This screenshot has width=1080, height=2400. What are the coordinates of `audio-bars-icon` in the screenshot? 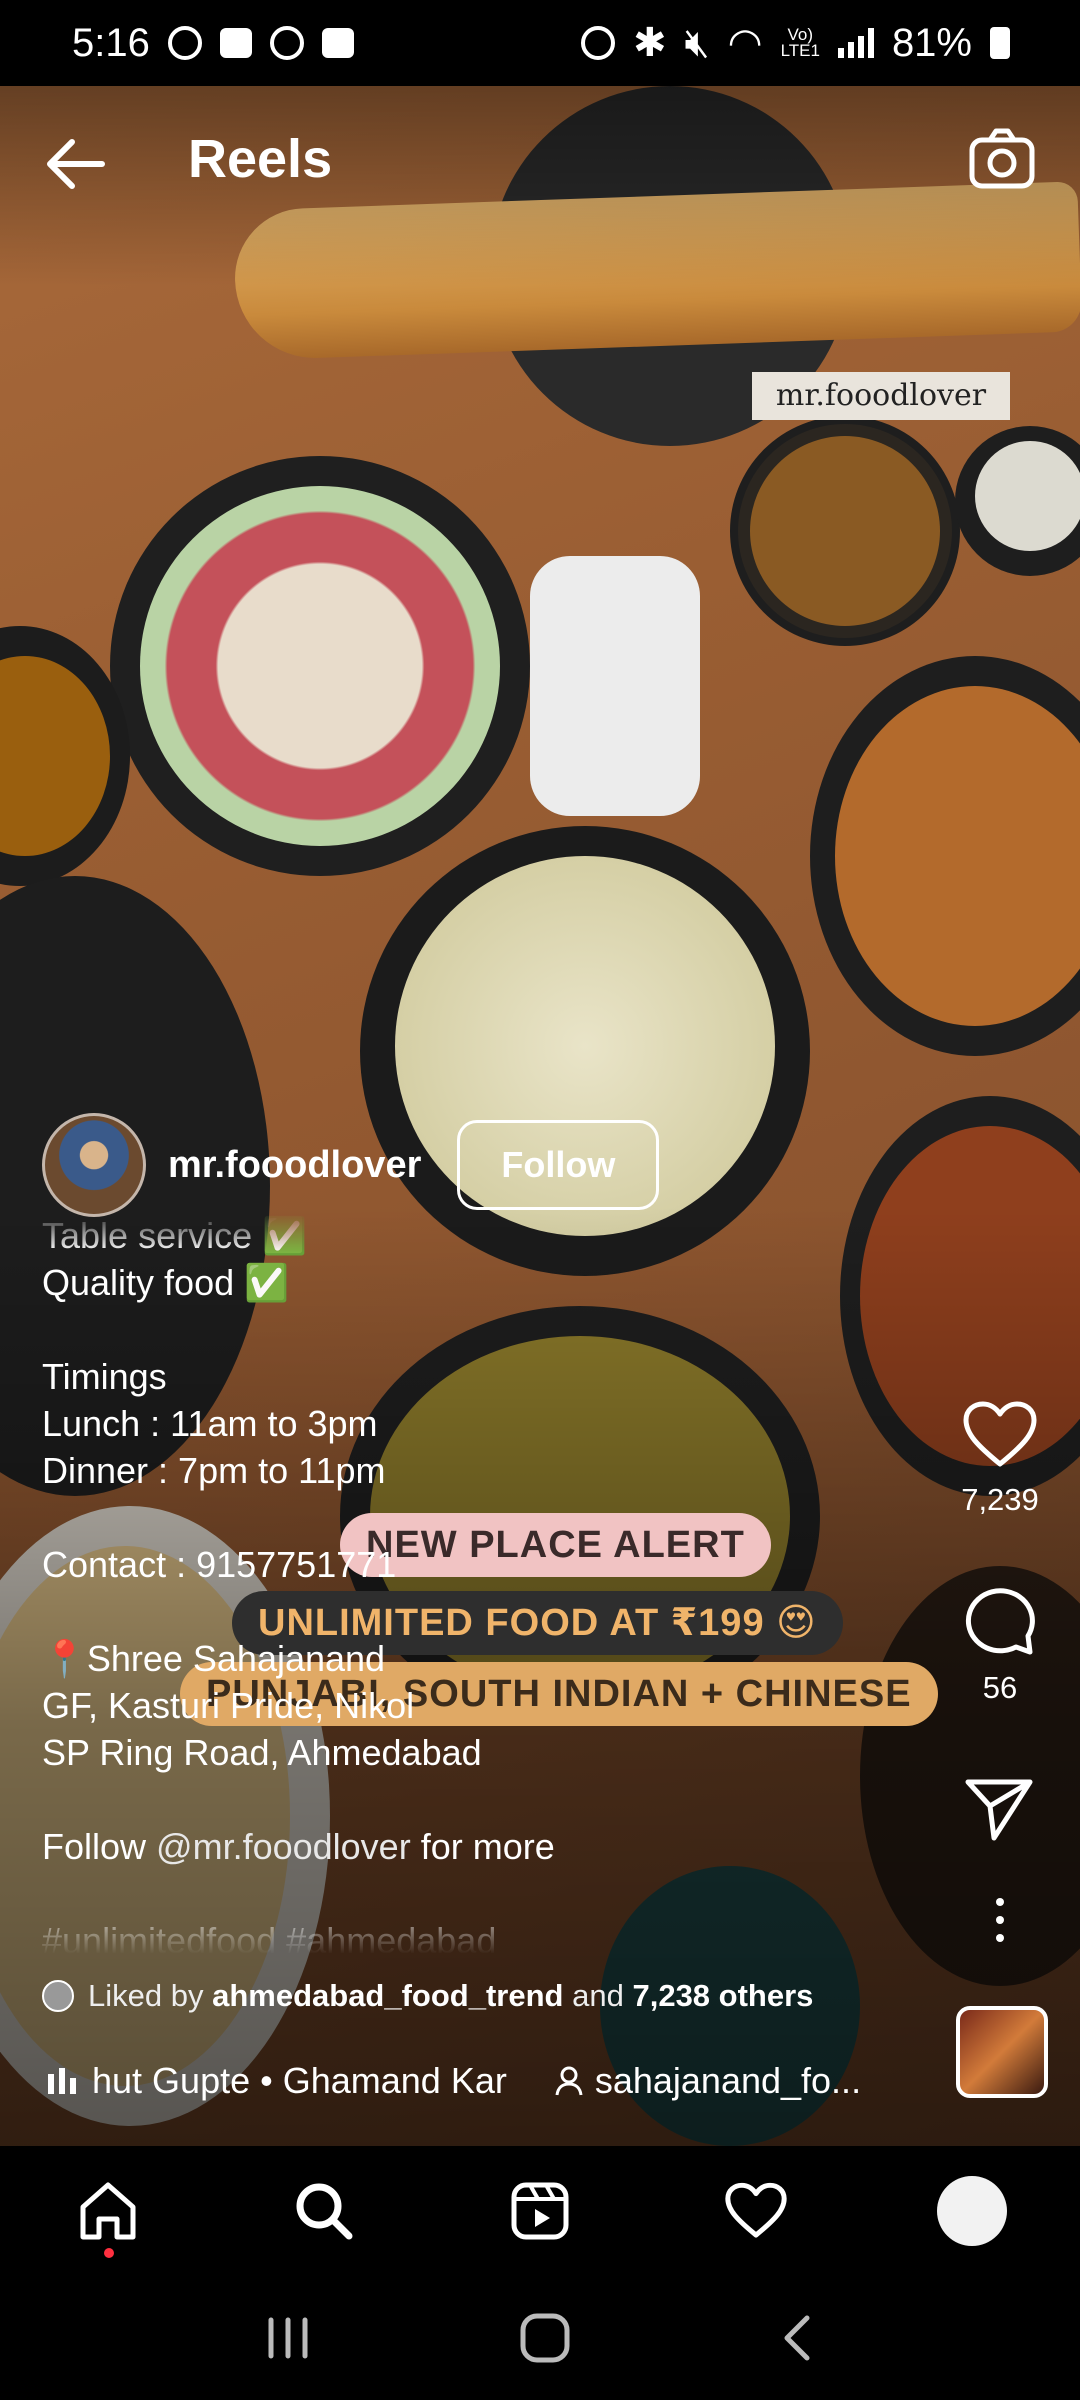 It's located at (62, 2081).